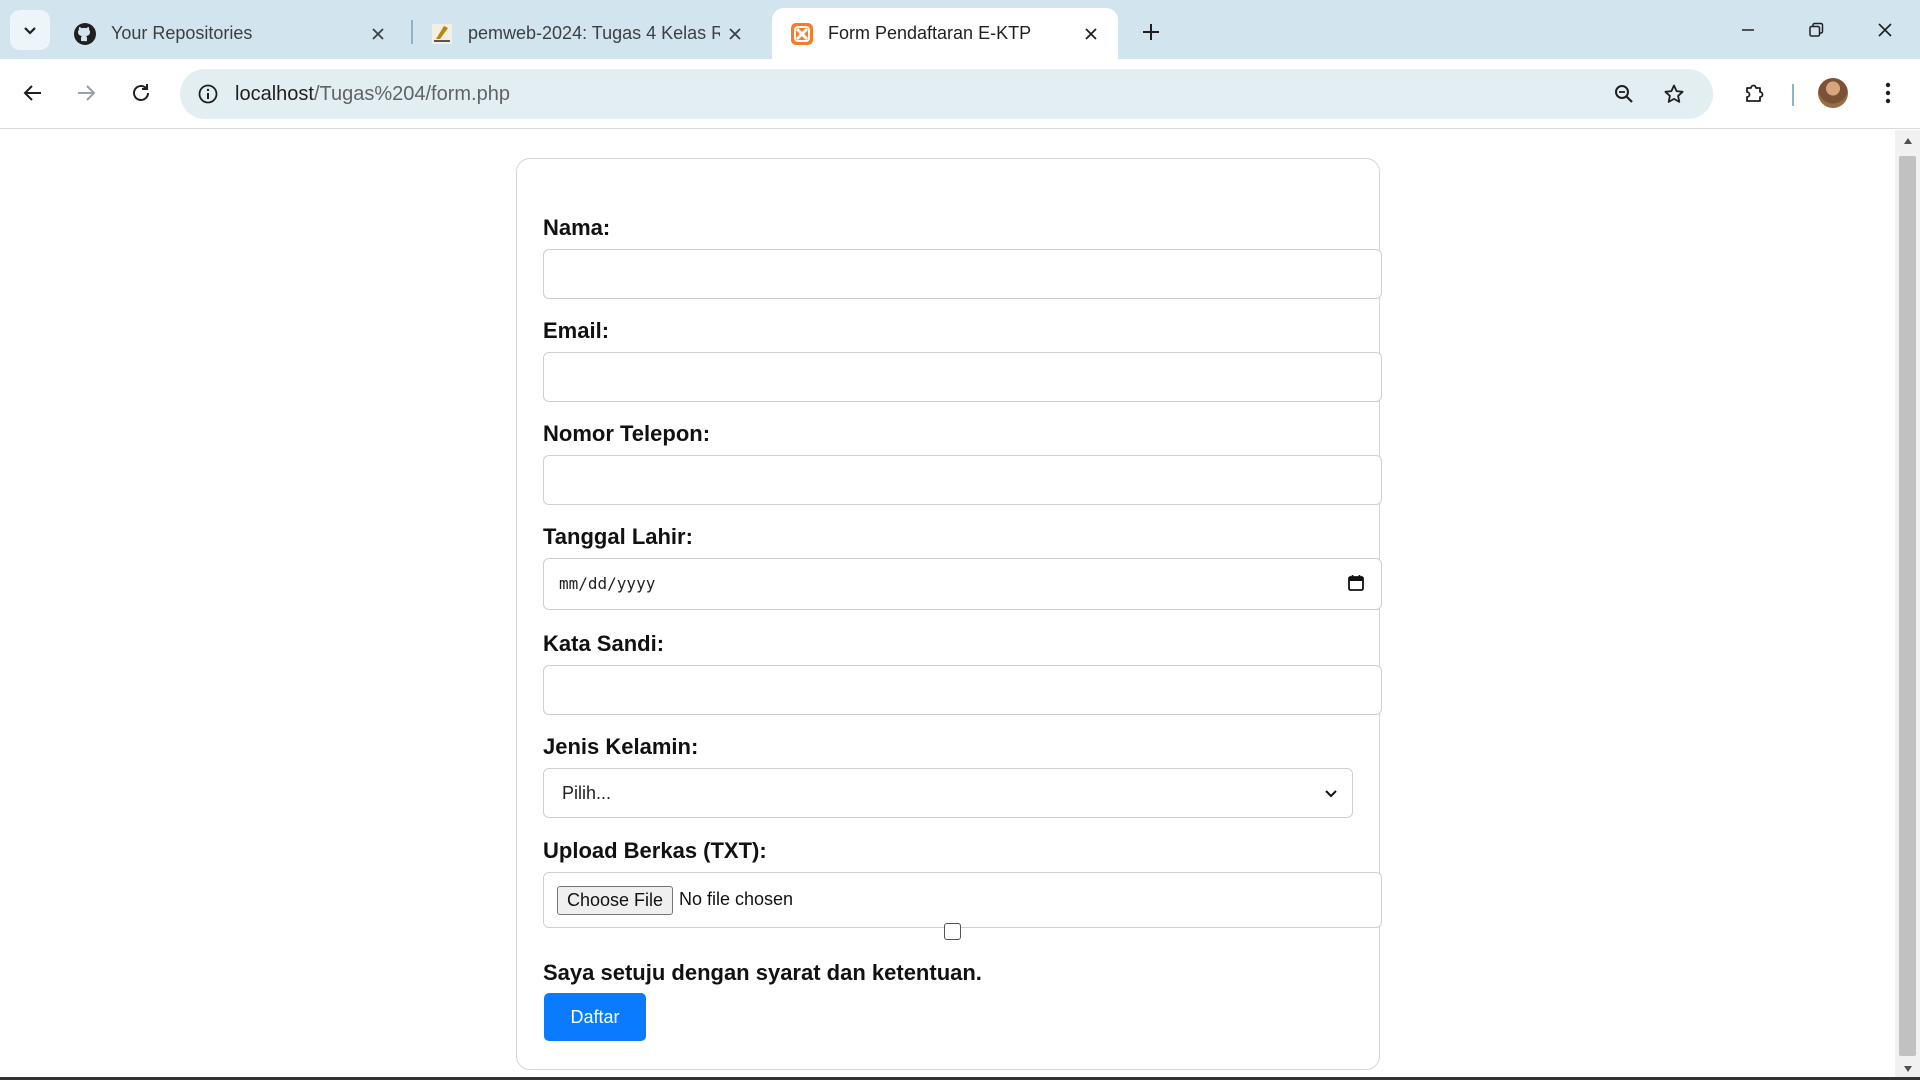 The width and height of the screenshot is (1920, 1080). What do you see at coordinates (962, 274) in the screenshot?
I see `nama-input` at bounding box center [962, 274].